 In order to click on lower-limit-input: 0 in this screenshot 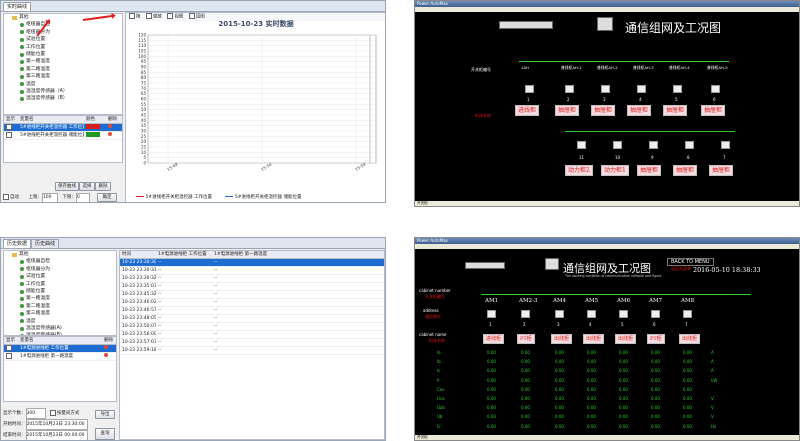, I will do `click(82, 197)`.